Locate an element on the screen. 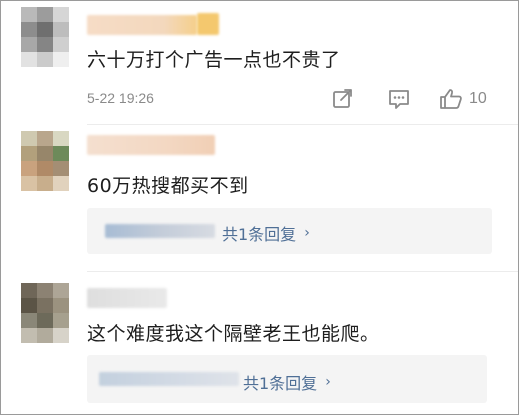 This screenshot has height=415, width=519. like-icon is located at coordinates (451, 99).